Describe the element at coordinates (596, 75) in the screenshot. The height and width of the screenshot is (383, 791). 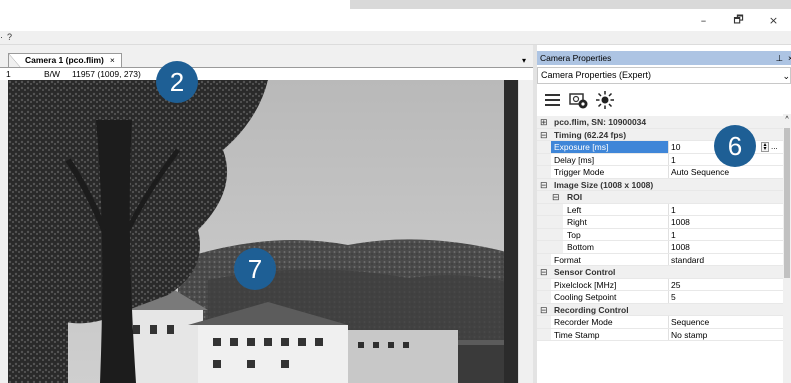
I see `properties-mode-value: Camera Properties (Expert)` at that location.